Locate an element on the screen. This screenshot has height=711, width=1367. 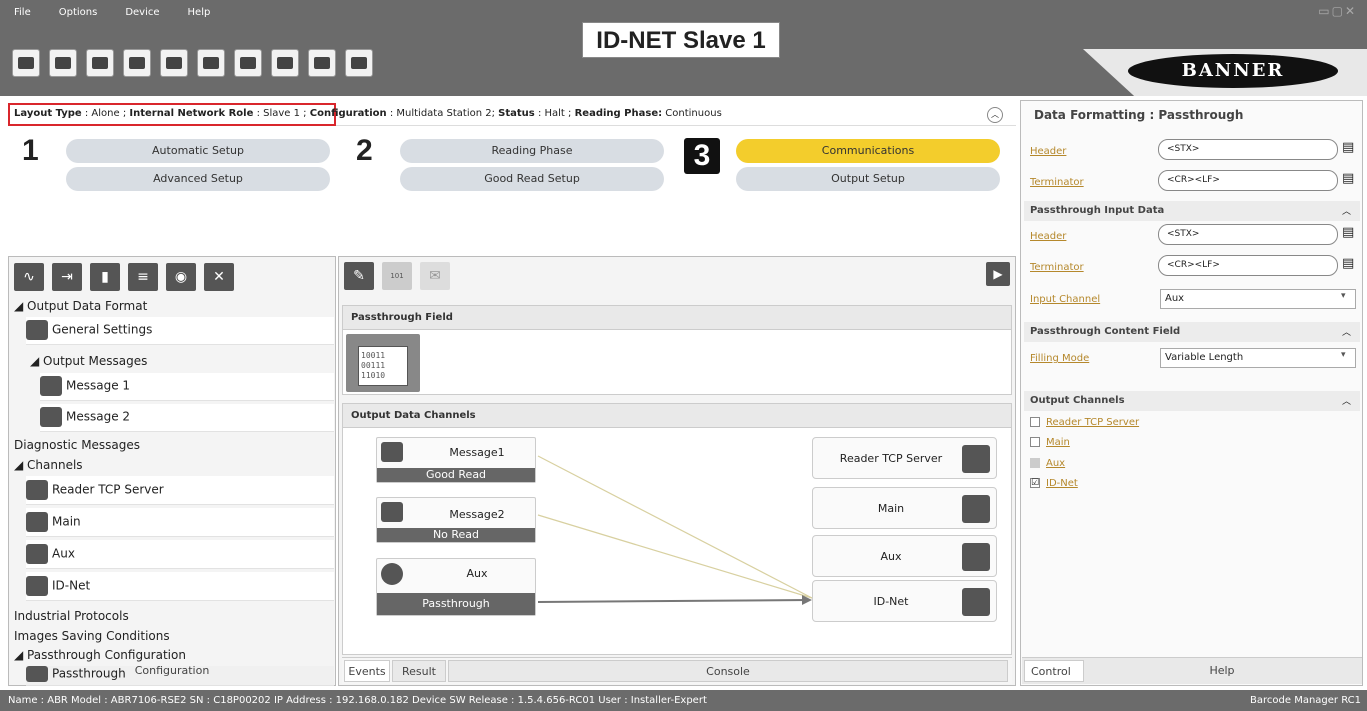
channel-reader-tcp: Reader TCP Server is located at coordinates (904, 458).